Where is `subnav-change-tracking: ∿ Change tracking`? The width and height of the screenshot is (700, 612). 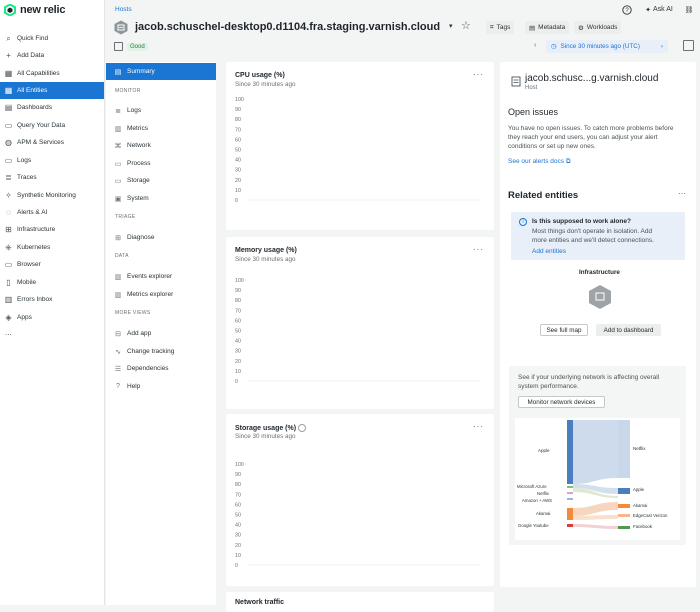 subnav-change-tracking: ∿ Change tracking is located at coordinates (161, 351).